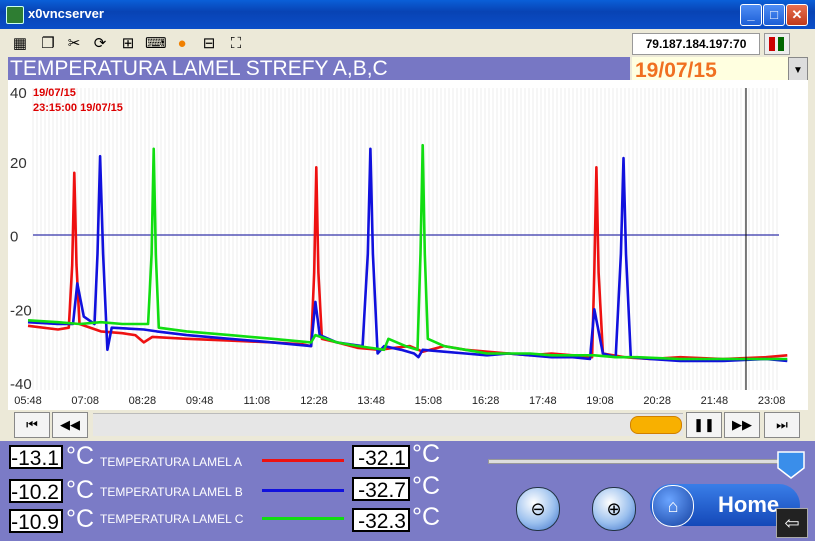 The width and height of the screenshot is (815, 541). I want to click on home-label: Home, so click(749, 504).